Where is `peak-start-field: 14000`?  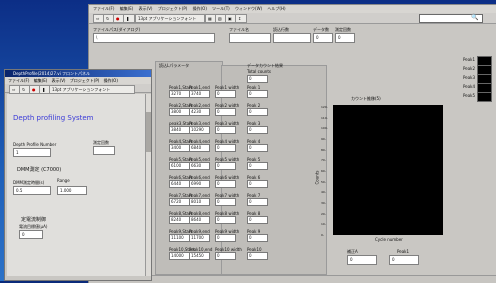 peak-start-field: 14000 is located at coordinates (179, 256).